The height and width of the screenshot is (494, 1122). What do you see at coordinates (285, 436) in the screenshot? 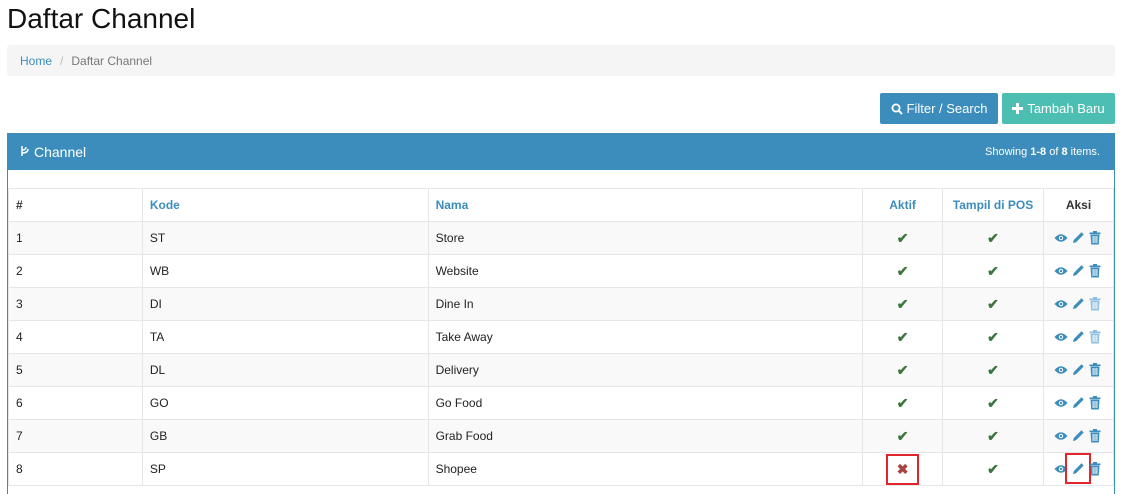
I see `cell-kode: GB` at bounding box center [285, 436].